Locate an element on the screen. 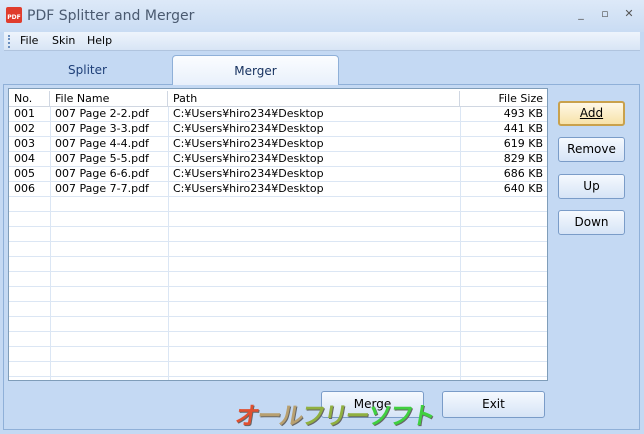  cell-file-name: 007 Page 4-4.pdf is located at coordinates (102, 143).